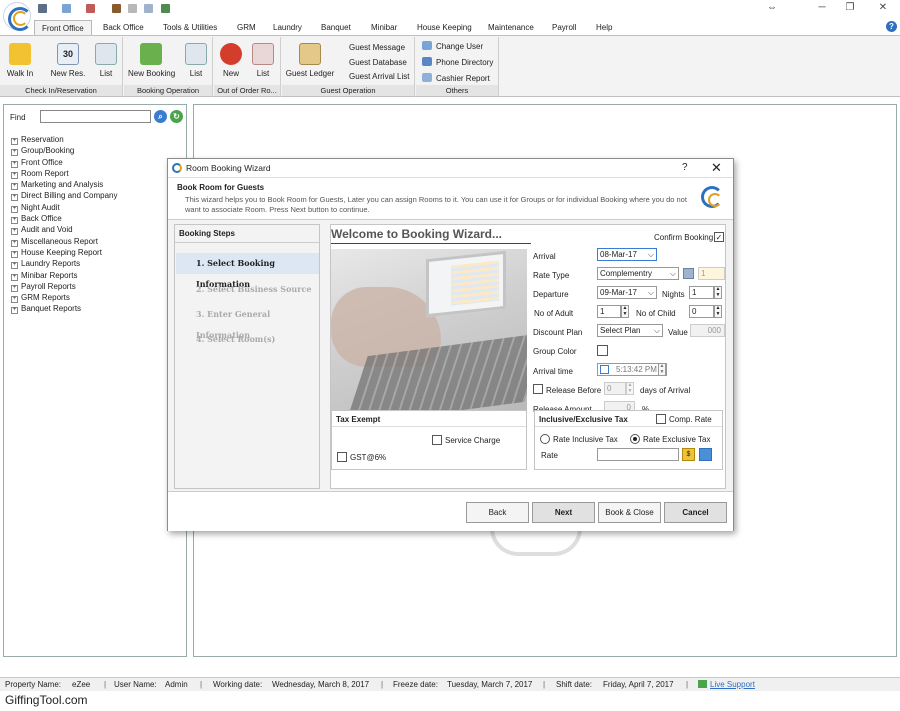 The image size is (900, 711). What do you see at coordinates (148, 8) in the screenshot?
I see `document-icon` at bounding box center [148, 8].